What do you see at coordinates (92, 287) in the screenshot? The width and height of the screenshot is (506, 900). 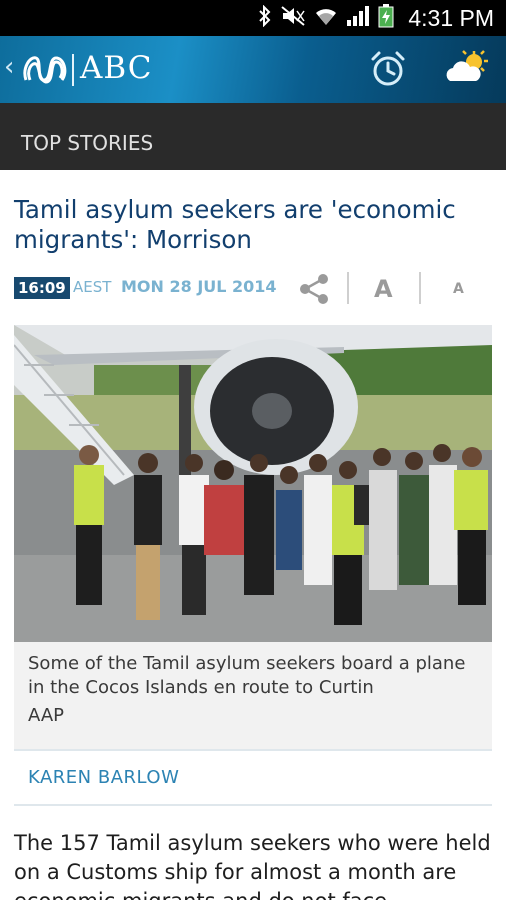 I see `article-timezone: AEST` at bounding box center [92, 287].